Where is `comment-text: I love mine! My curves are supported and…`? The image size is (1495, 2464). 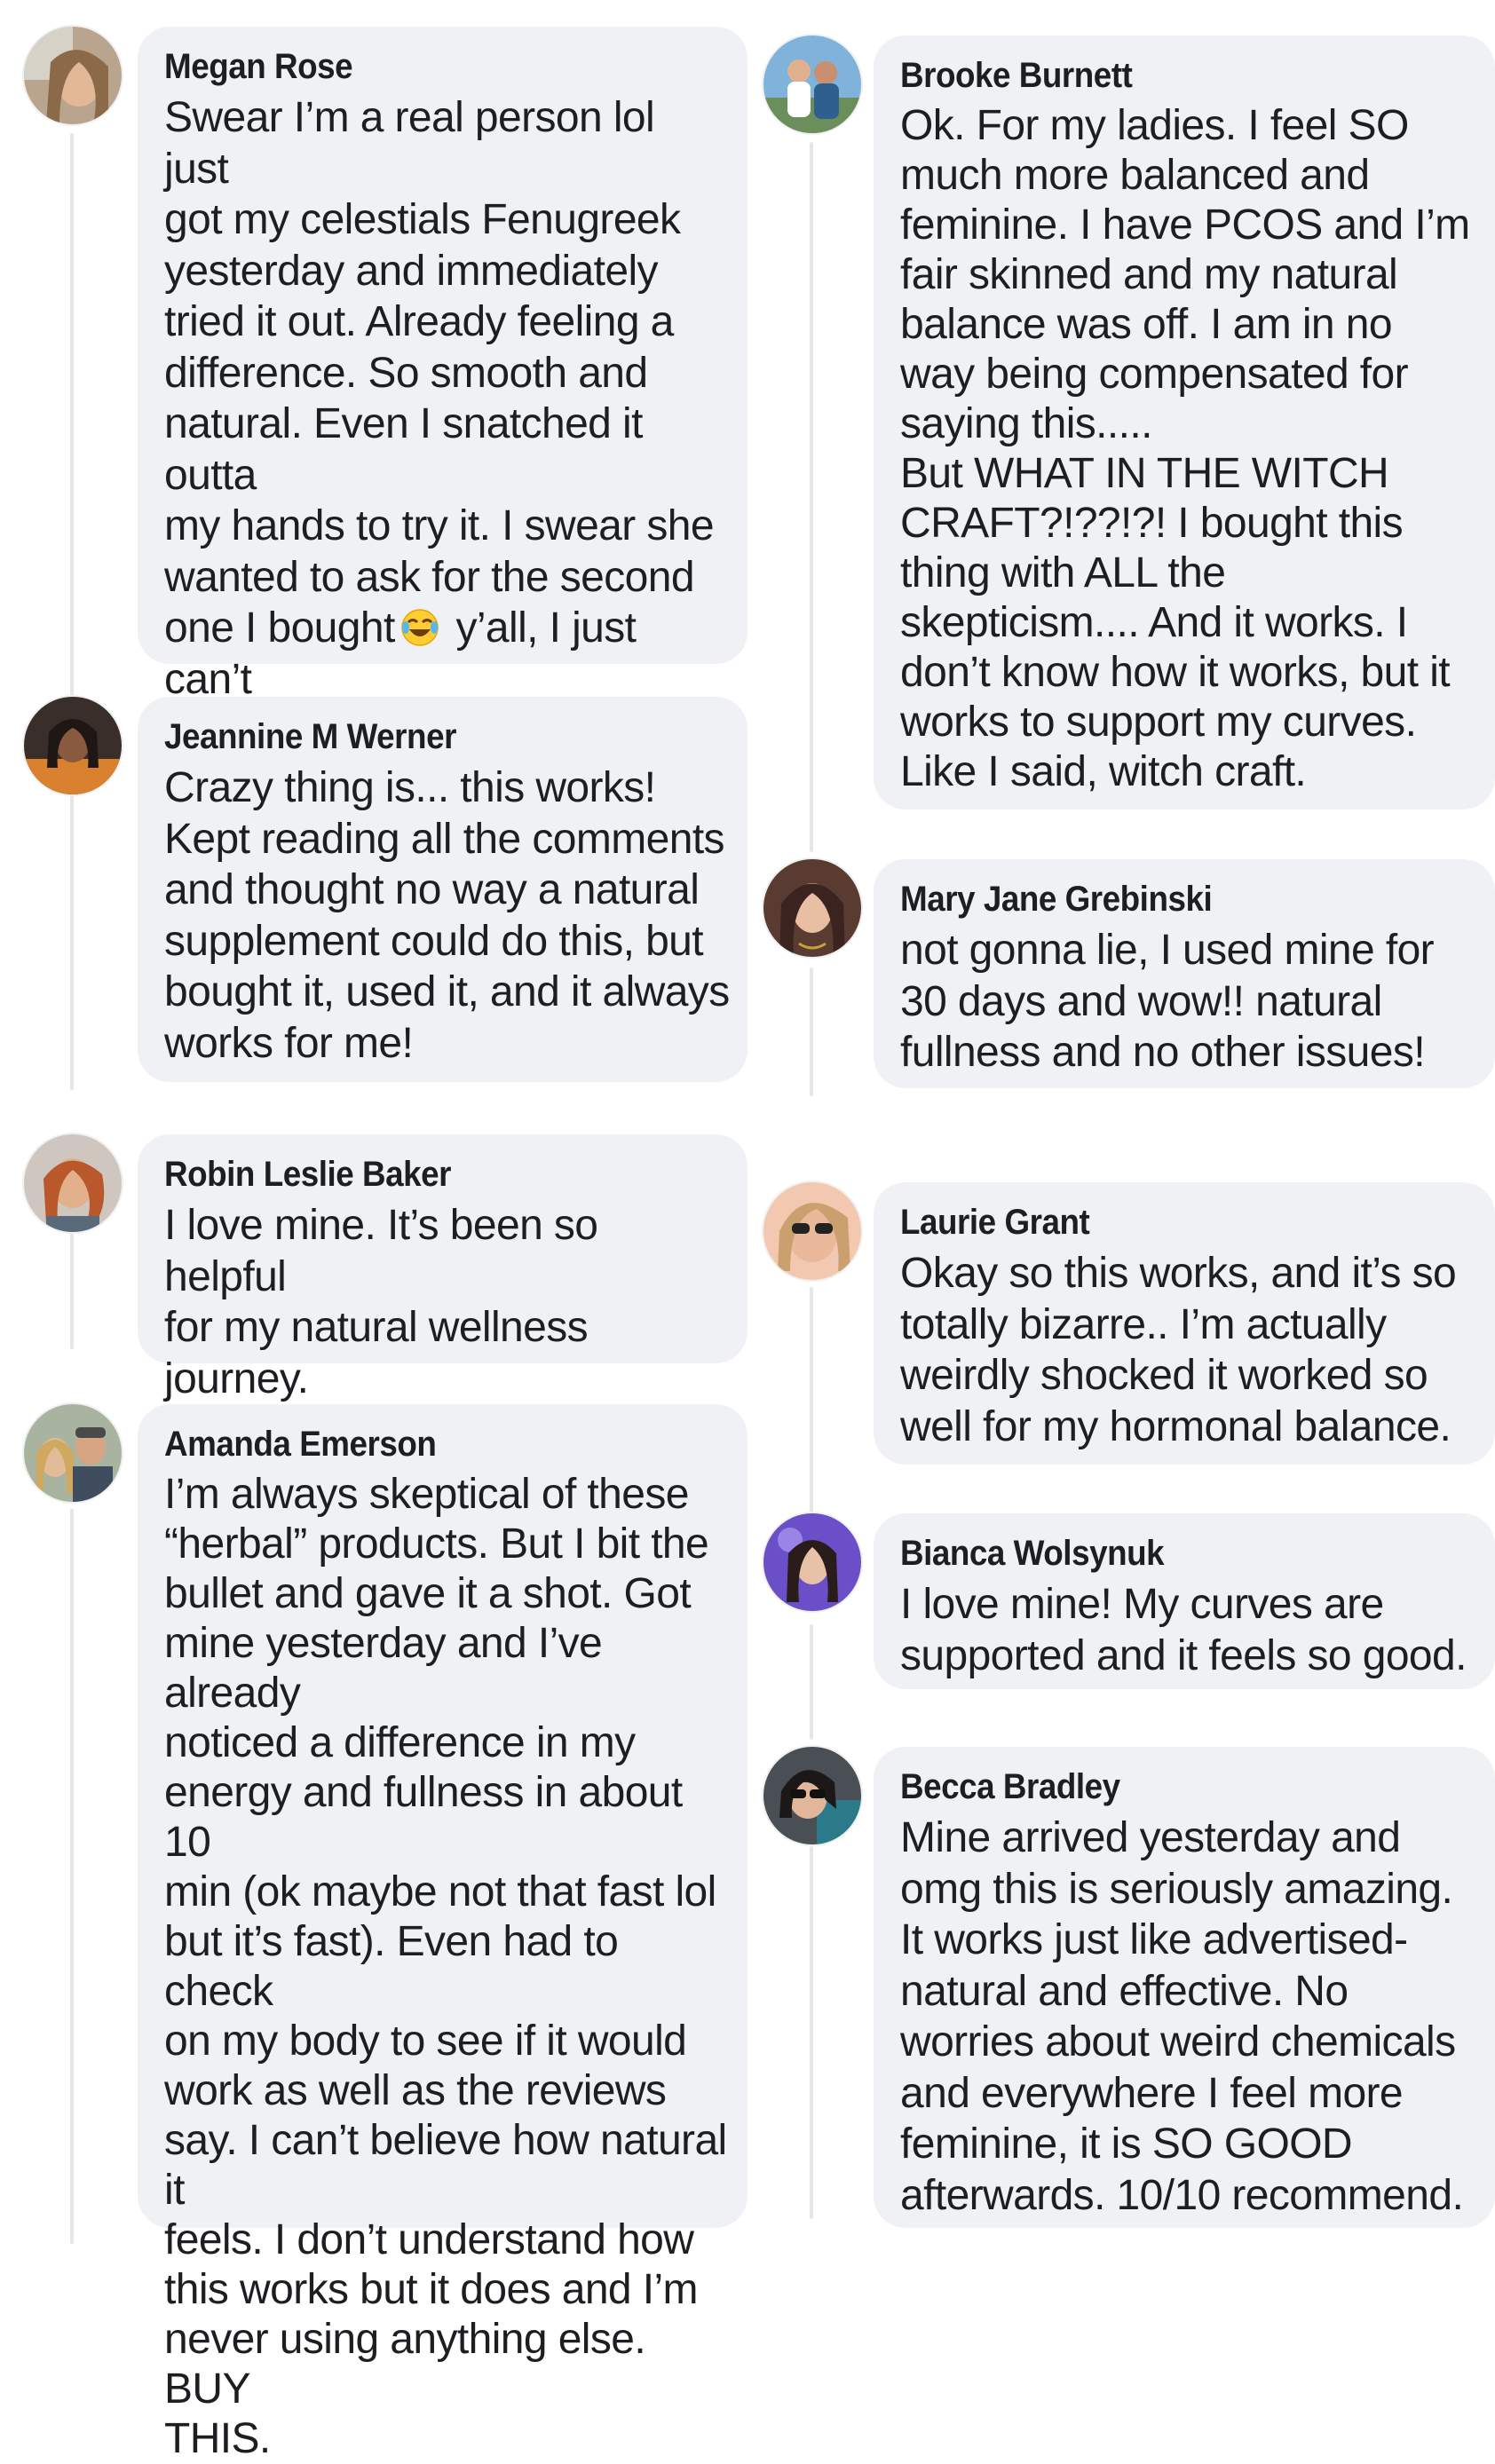 comment-text: I love mine! My curves are supported and… is located at coordinates (1183, 1630).